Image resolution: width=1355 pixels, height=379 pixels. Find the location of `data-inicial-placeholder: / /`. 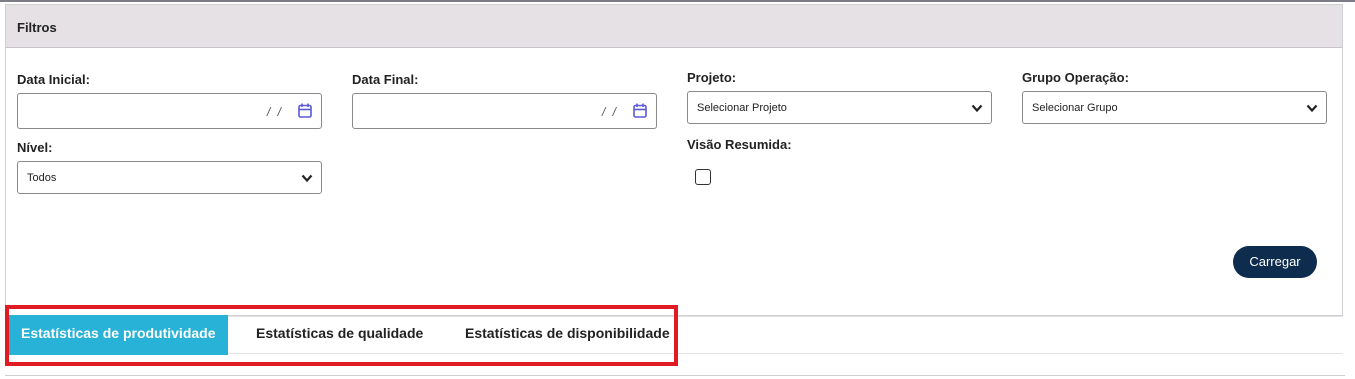

data-inicial-placeholder: / / is located at coordinates (274, 112).